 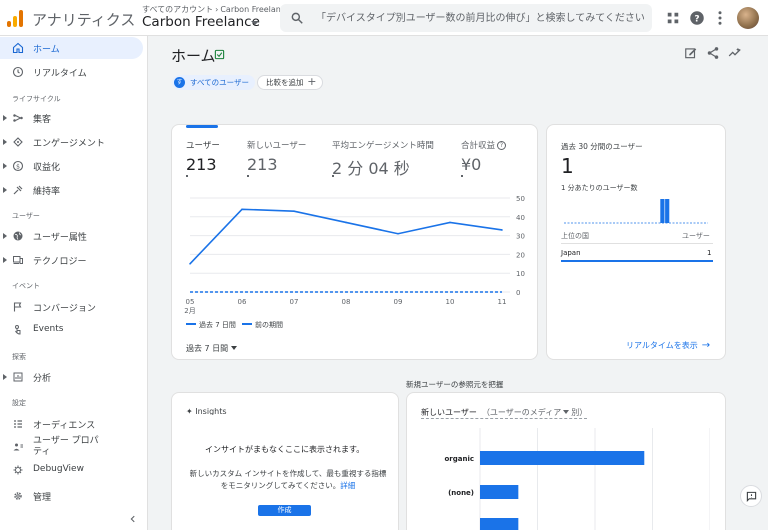 What do you see at coordinates (214, 82) in the screenshot?
I see `comparison-chip-all-users: す すべてのユーザー` at bounding box center [214, 82].